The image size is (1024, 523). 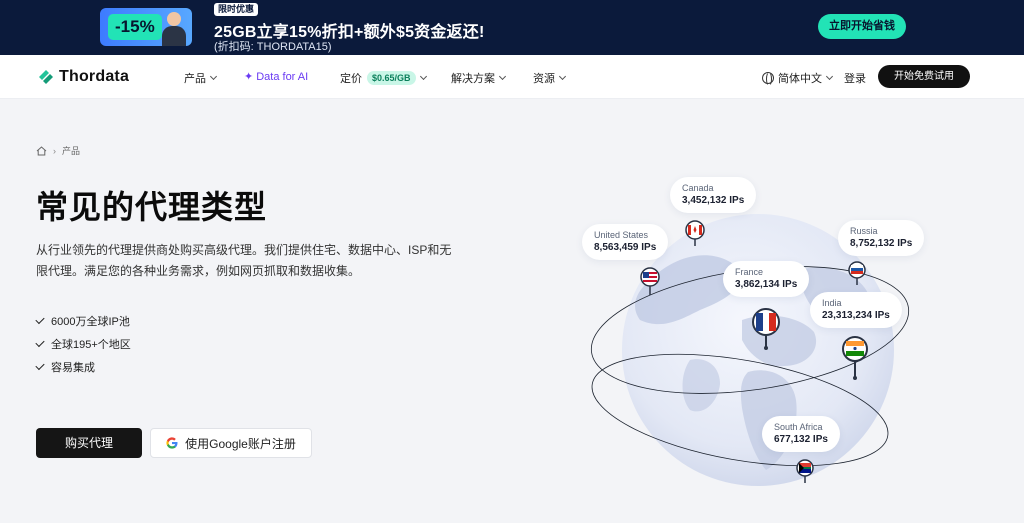 I want to click on country-name: Russia, so click(x=864, y=231).